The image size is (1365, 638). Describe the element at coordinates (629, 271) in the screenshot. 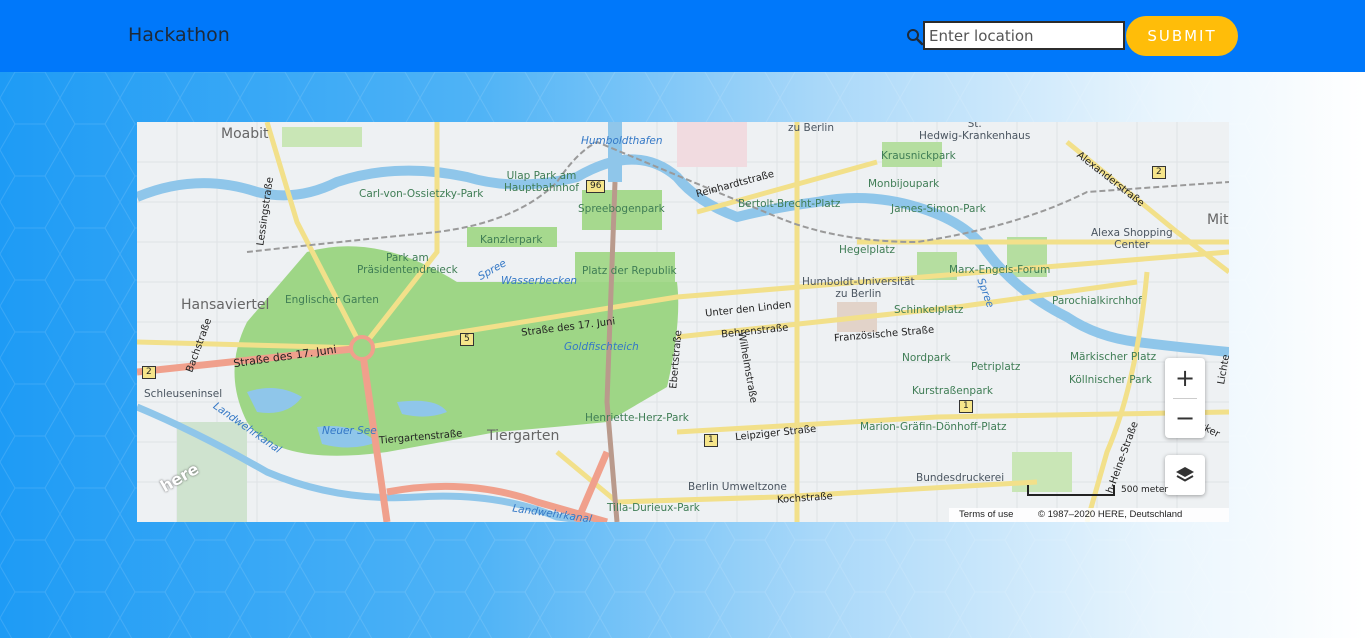

I see `map-label-platz-der-republik: Platz der Republik` at that location.